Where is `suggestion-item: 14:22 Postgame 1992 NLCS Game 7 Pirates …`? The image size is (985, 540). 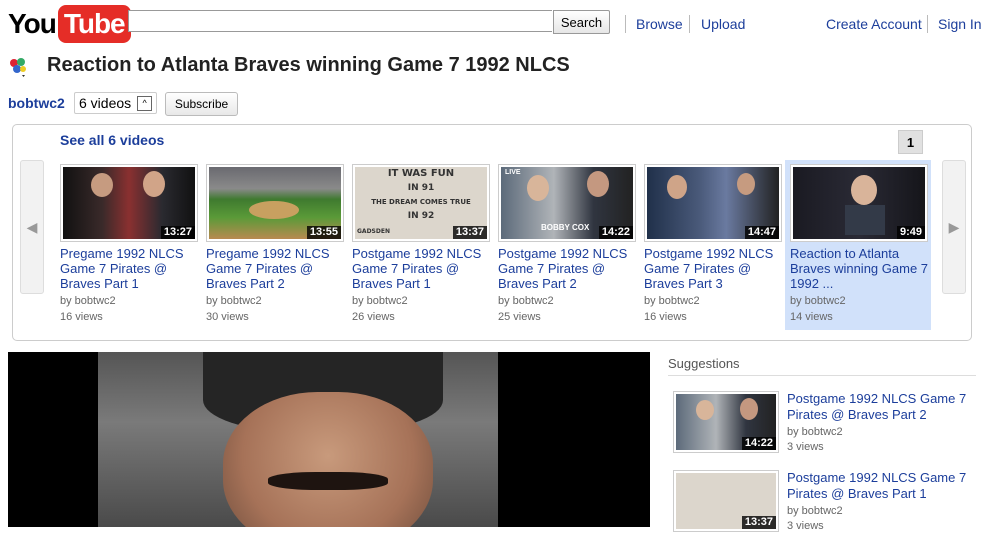 suggestion-item: 14:22 Postgame 1992 NLCS Game 7 Pirates … is located at coordinates (823, 426).